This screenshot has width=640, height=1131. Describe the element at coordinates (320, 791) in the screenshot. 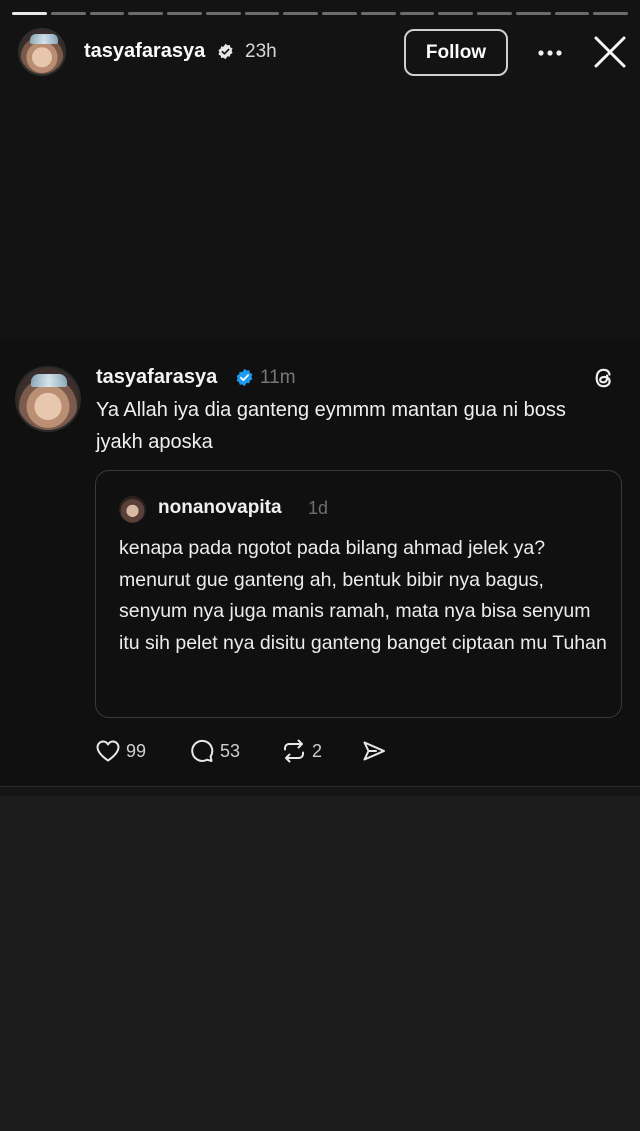

I see `card-divider` at that location.